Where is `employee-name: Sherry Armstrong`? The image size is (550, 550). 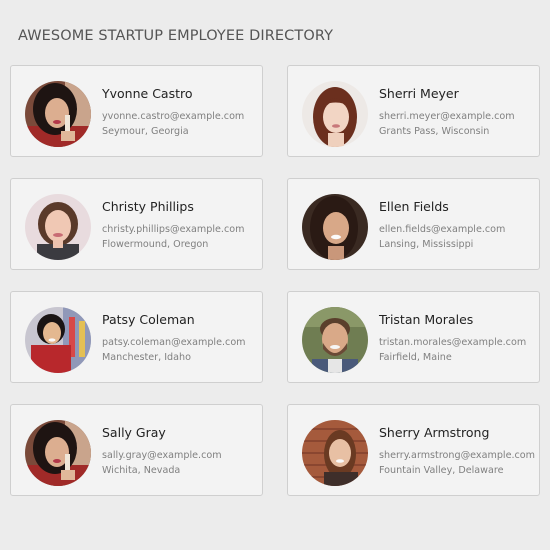 employee-name: Sherry Armstrong is located at coordinates (434, 432).